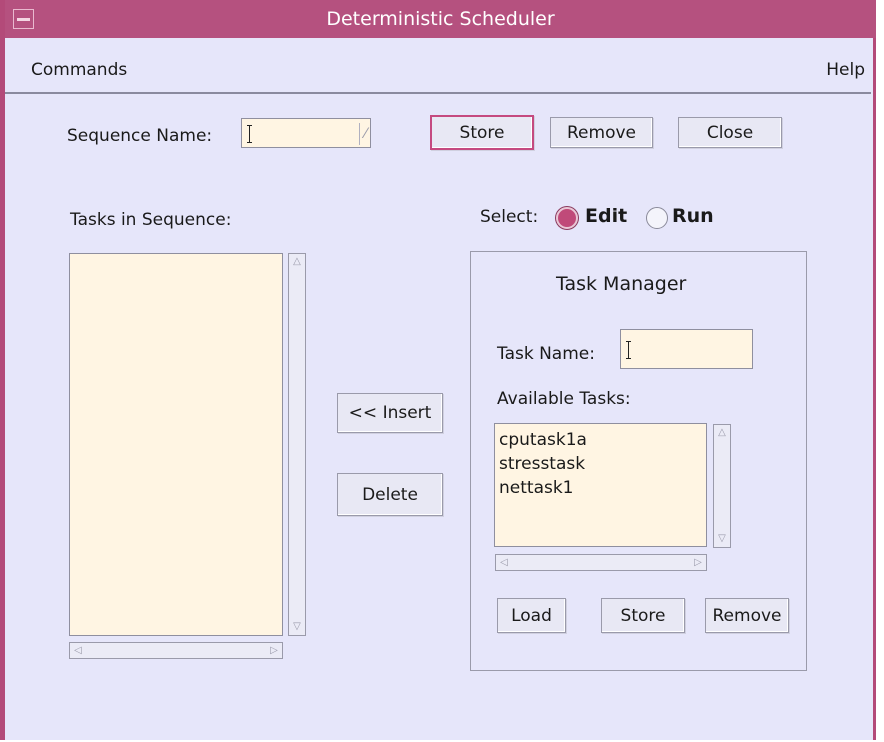 The width and height of the screenshot is (884, 742). Describe the element at coordinates (531, 615) in the screenshot. I see `load-task-button: Load` at that location.